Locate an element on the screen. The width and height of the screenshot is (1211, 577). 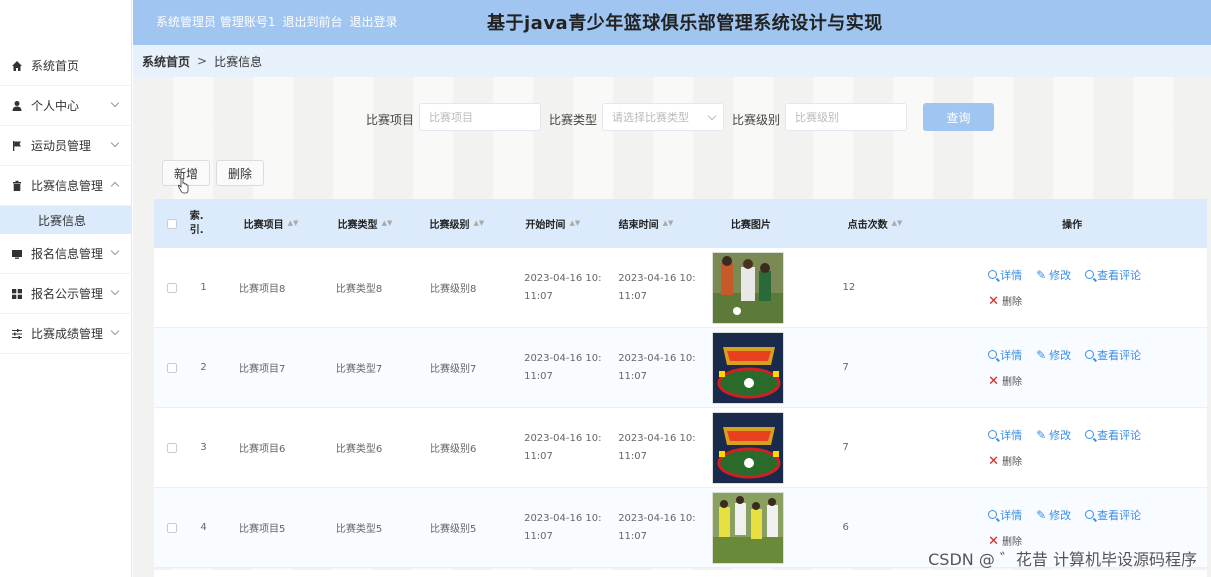
cell-level-value: 比赛级别7 is located at coordinates (453, 369).